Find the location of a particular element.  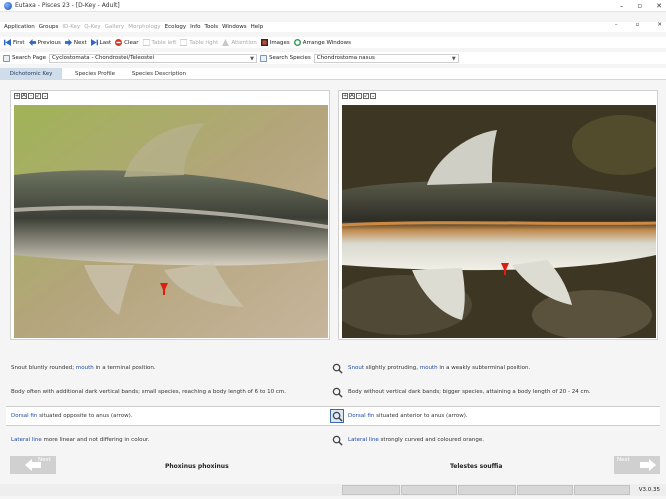

clear-button: Clear is located at coordinates (127, 42).